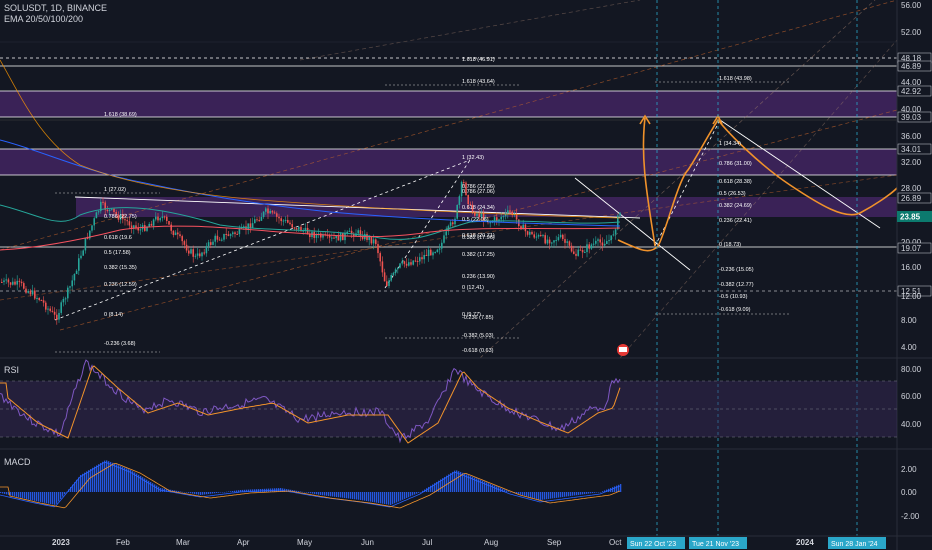 The image size is (932, 550). What do you see at coordinates (56, 8) in the screenshot?
I see `symbol-title: SOLUSDT, 1D, BINANCE` at bounding box center [56, 8].